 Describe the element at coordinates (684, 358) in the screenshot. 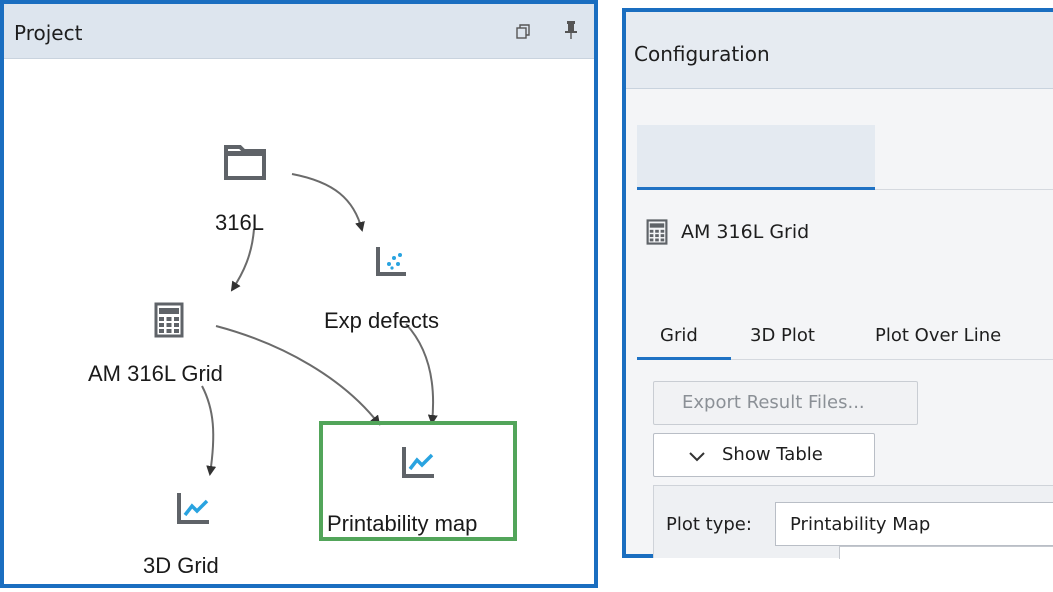

I see `active-subtab-underline` at that location.